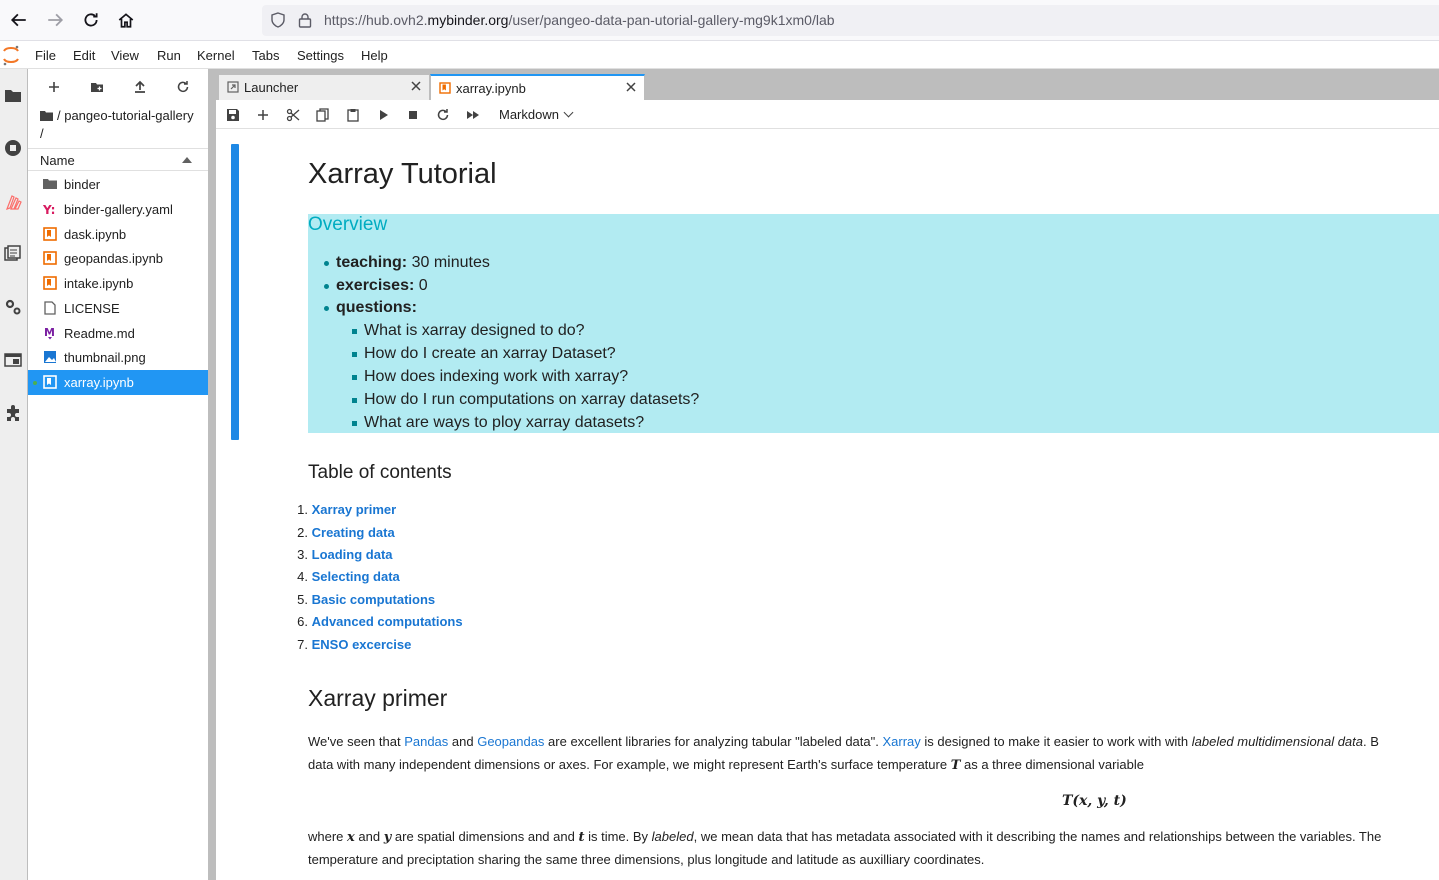 This screenshot has width=1439, height=880. I want to click on question-item: What are ways to ploy xarray datasets?, so click(504, 422).